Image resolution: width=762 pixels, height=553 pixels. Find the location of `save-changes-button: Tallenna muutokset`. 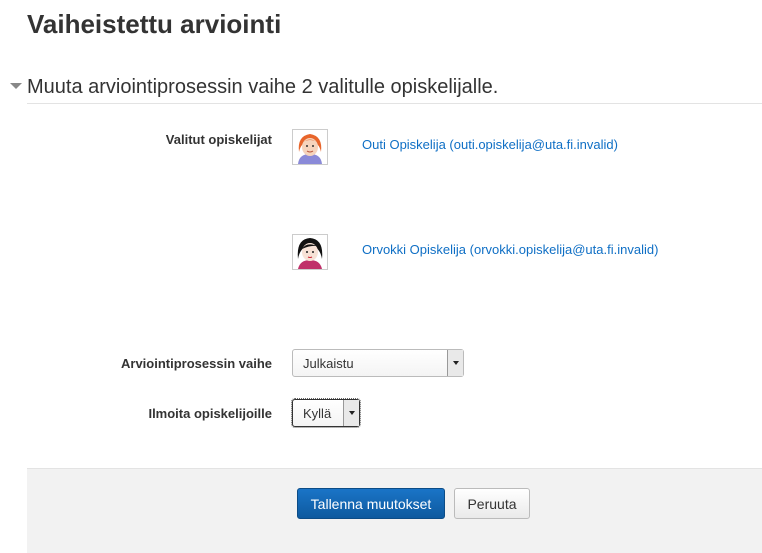

save-changes-button: Tallenna muutokset is located at coordinates (371, 503).